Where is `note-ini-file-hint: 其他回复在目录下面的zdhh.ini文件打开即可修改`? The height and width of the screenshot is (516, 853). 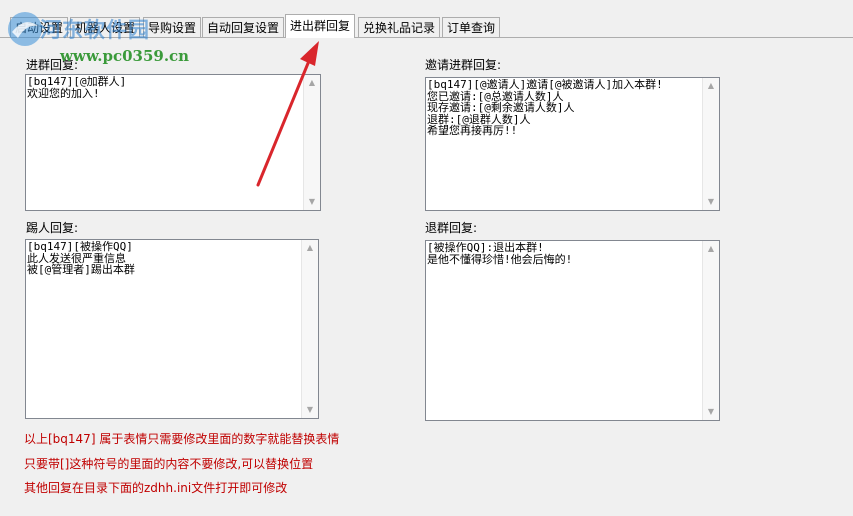 note-ini-file-hint: 其他回复在目录下面的zdhh.ini文件打开即可修改 is located at coordinates (156, 488).